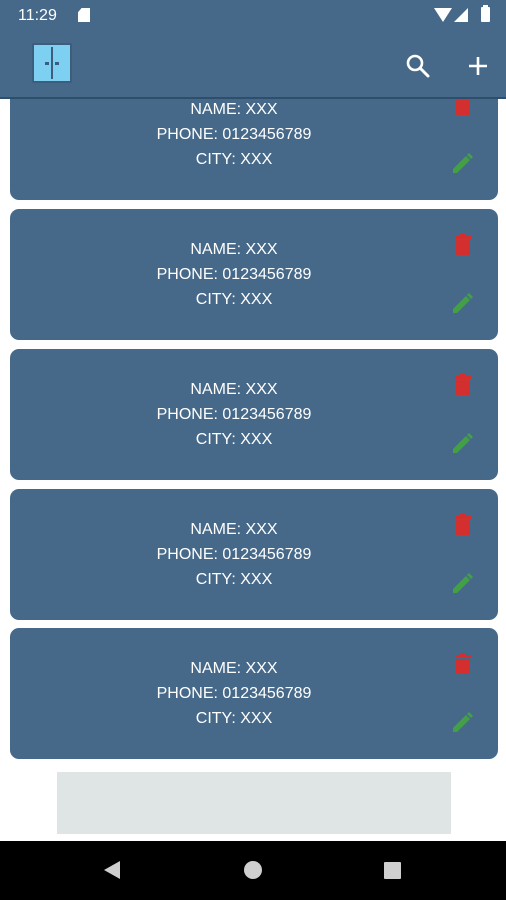 The image size is (506, 900). I want to click on app-bar, so click(253, 65).